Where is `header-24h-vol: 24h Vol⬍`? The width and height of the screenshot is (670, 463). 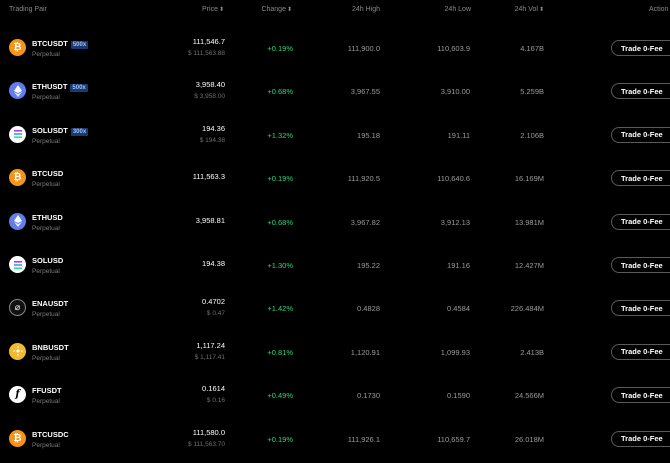
header-24h-vol: 24h Vol⬍ is located at coordinates (529, 9).